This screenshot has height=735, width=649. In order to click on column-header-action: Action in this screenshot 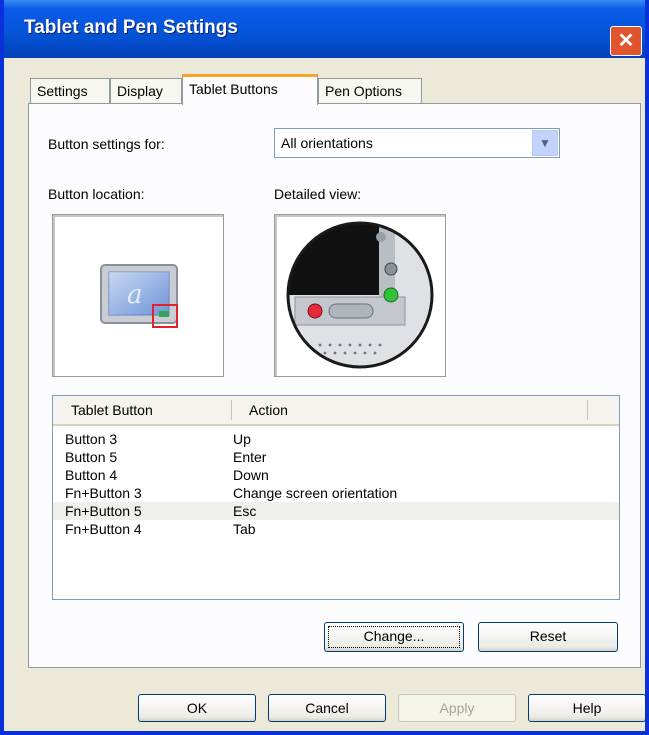, I will do `click(268, 410)`.